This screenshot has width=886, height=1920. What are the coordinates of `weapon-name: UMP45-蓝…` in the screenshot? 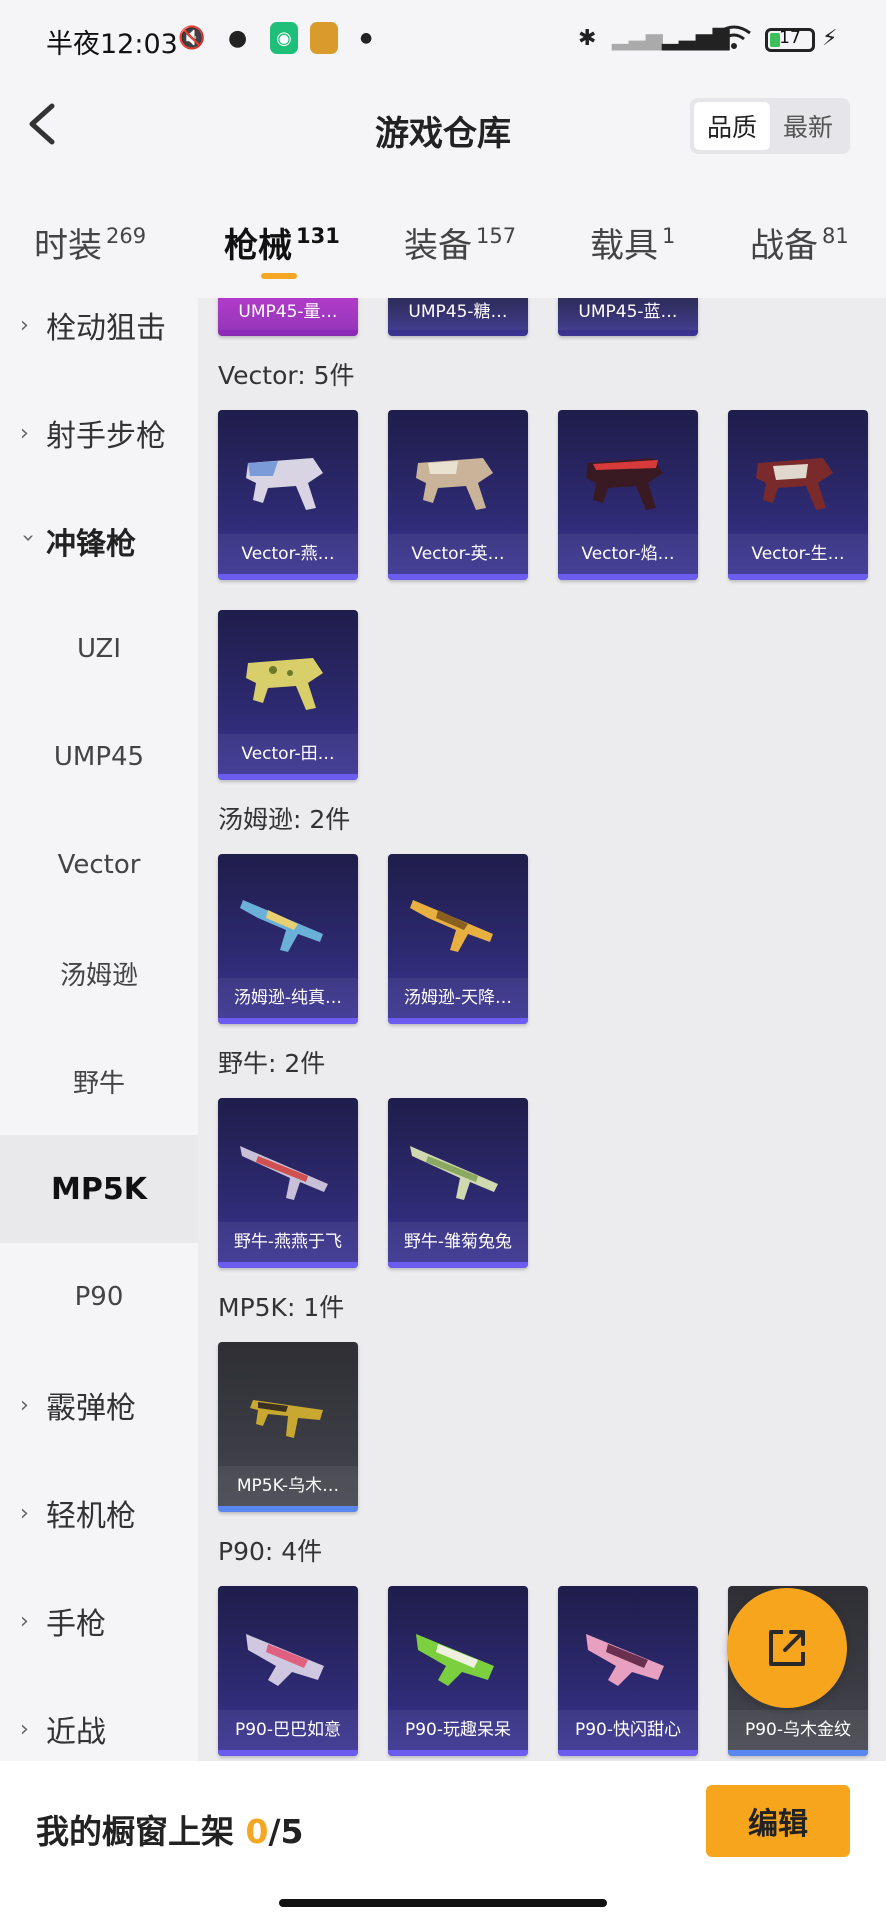 It's located at (628, 314).